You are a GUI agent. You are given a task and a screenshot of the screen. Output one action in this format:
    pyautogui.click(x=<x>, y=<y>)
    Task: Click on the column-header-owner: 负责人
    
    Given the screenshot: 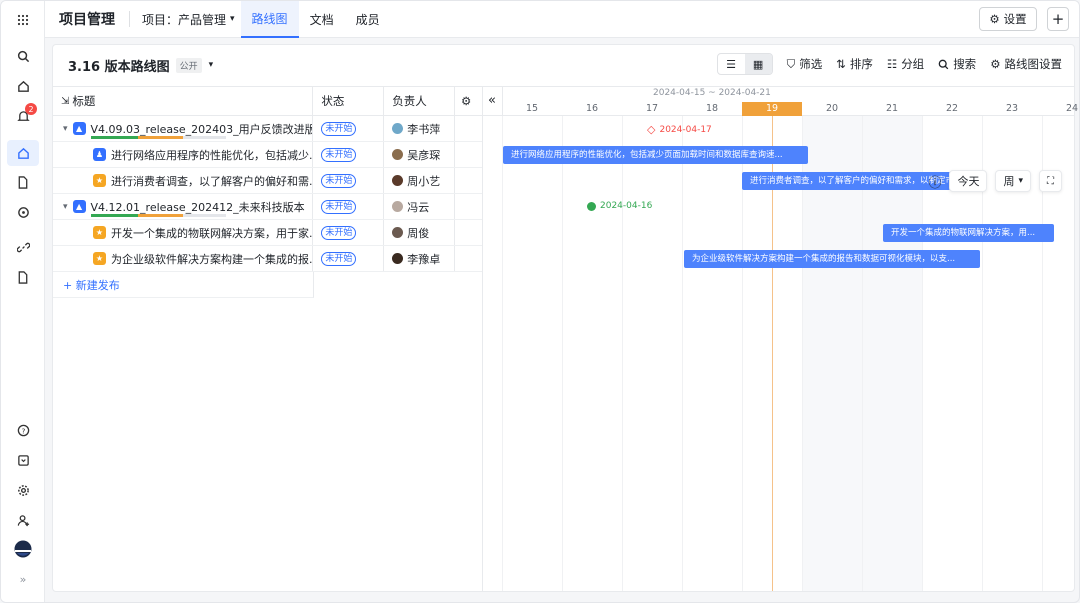 What is the action you would take?
    pyautogui.click(x=420, y=101)
    